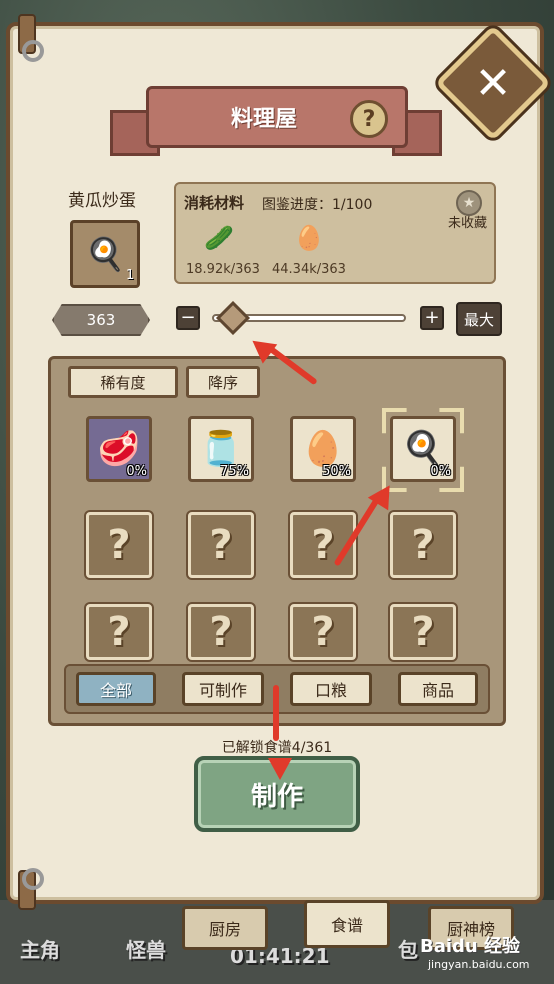 This screenshot has width=554, height=984. What do you see at coordinates (116, 689) in the screenshot?
I see `filter-all: 全部` at bounding box center [116, 689].